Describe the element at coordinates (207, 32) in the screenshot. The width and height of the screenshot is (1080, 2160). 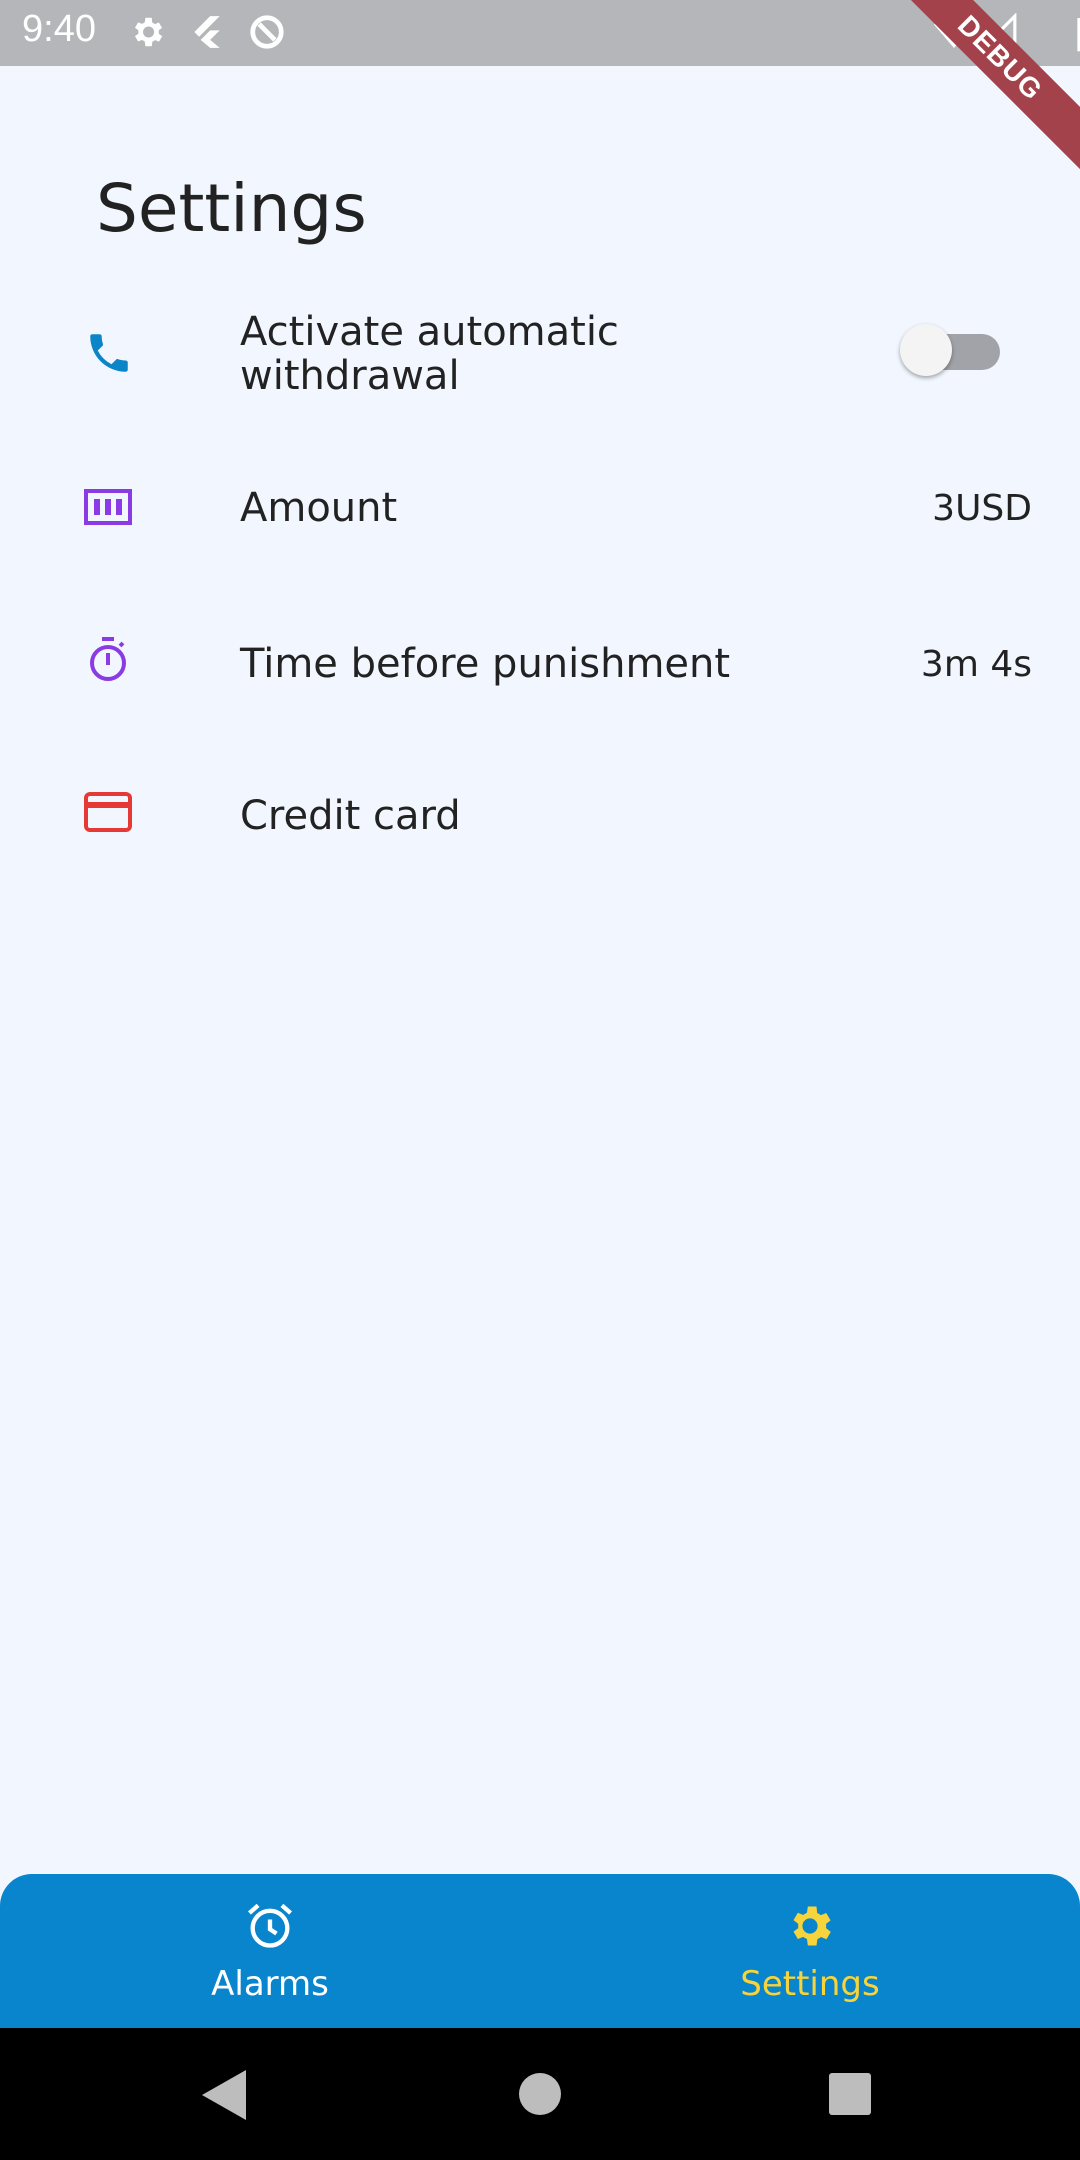
I see `flutter-icon` at that location.